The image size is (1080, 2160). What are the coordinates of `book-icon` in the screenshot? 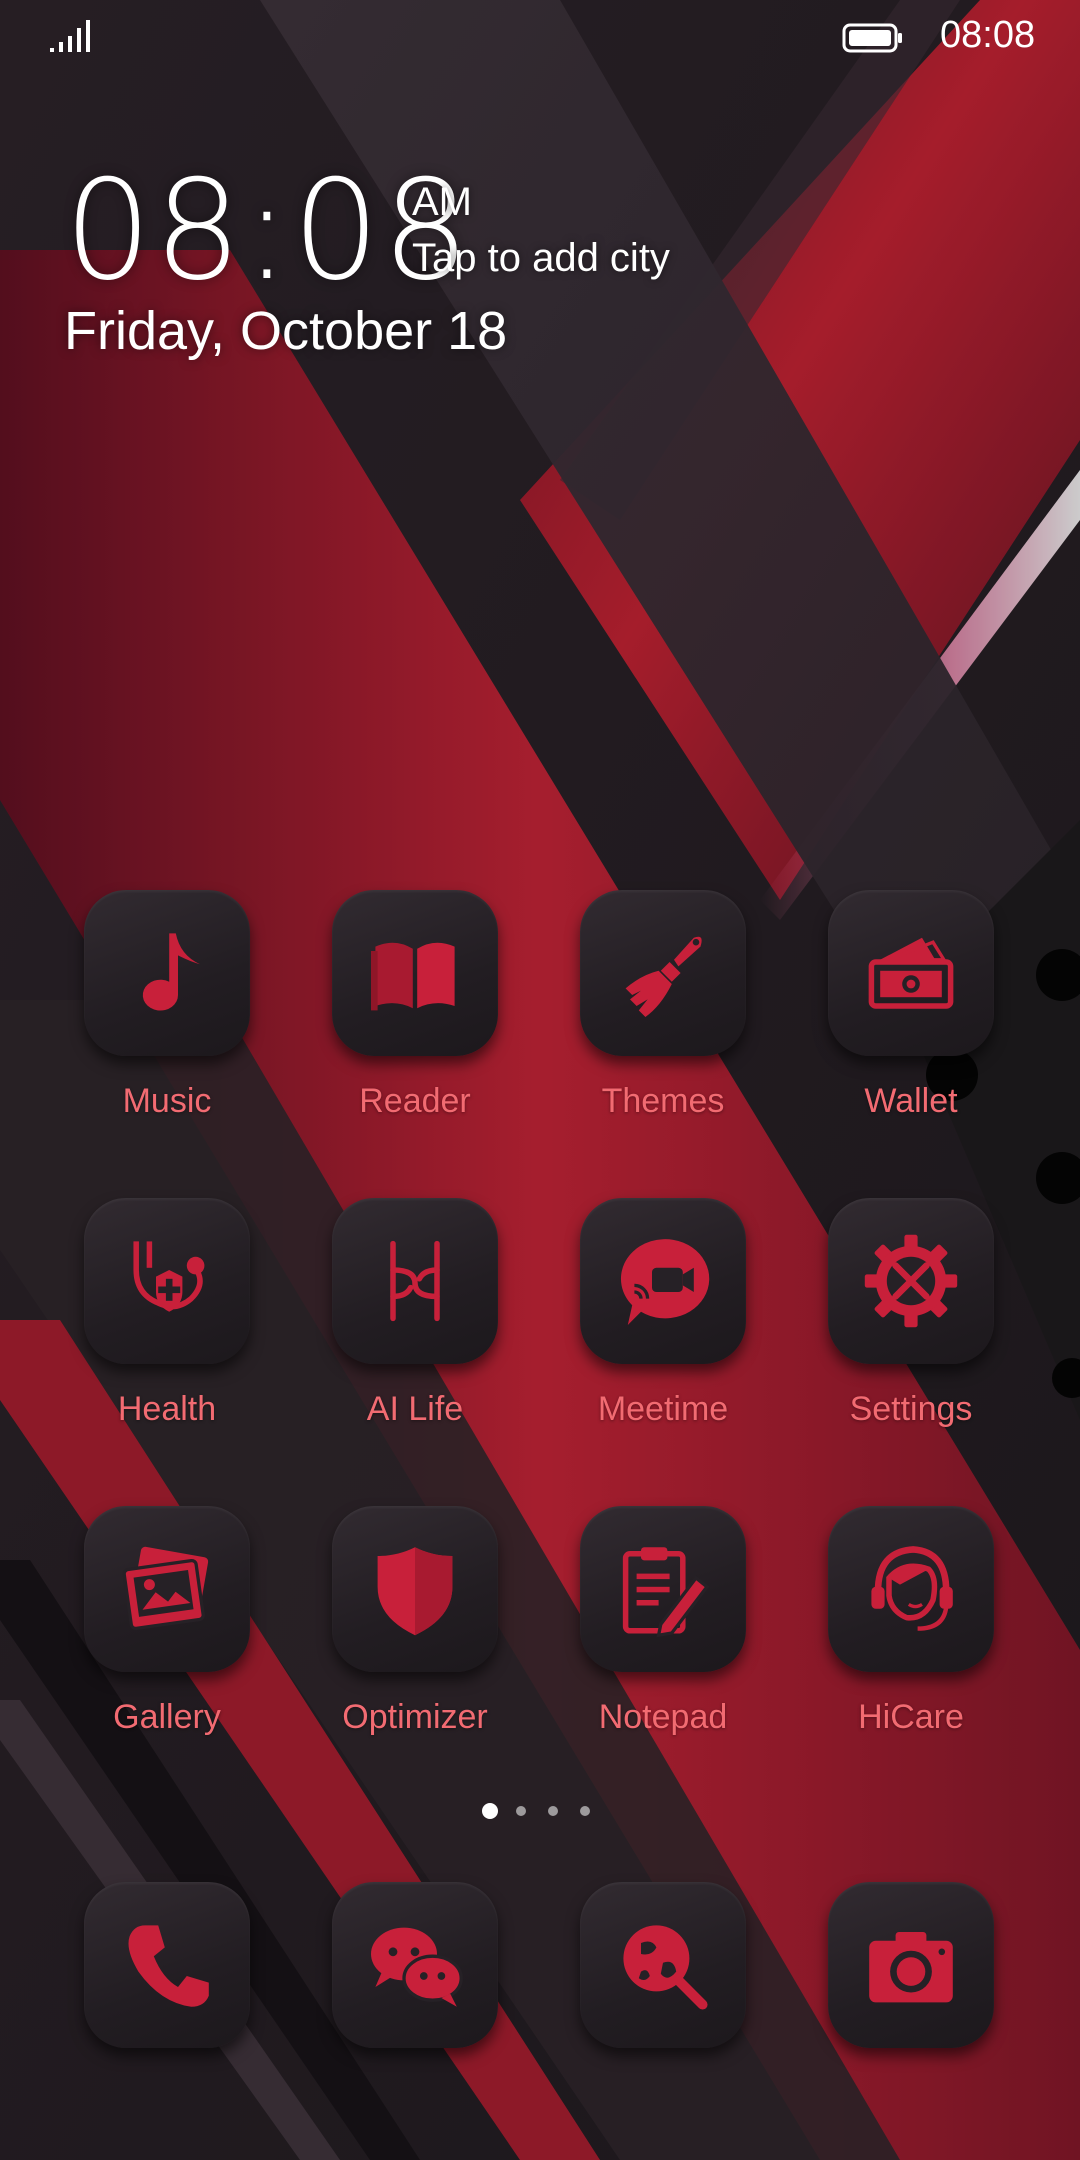 It's located at (413, 976).